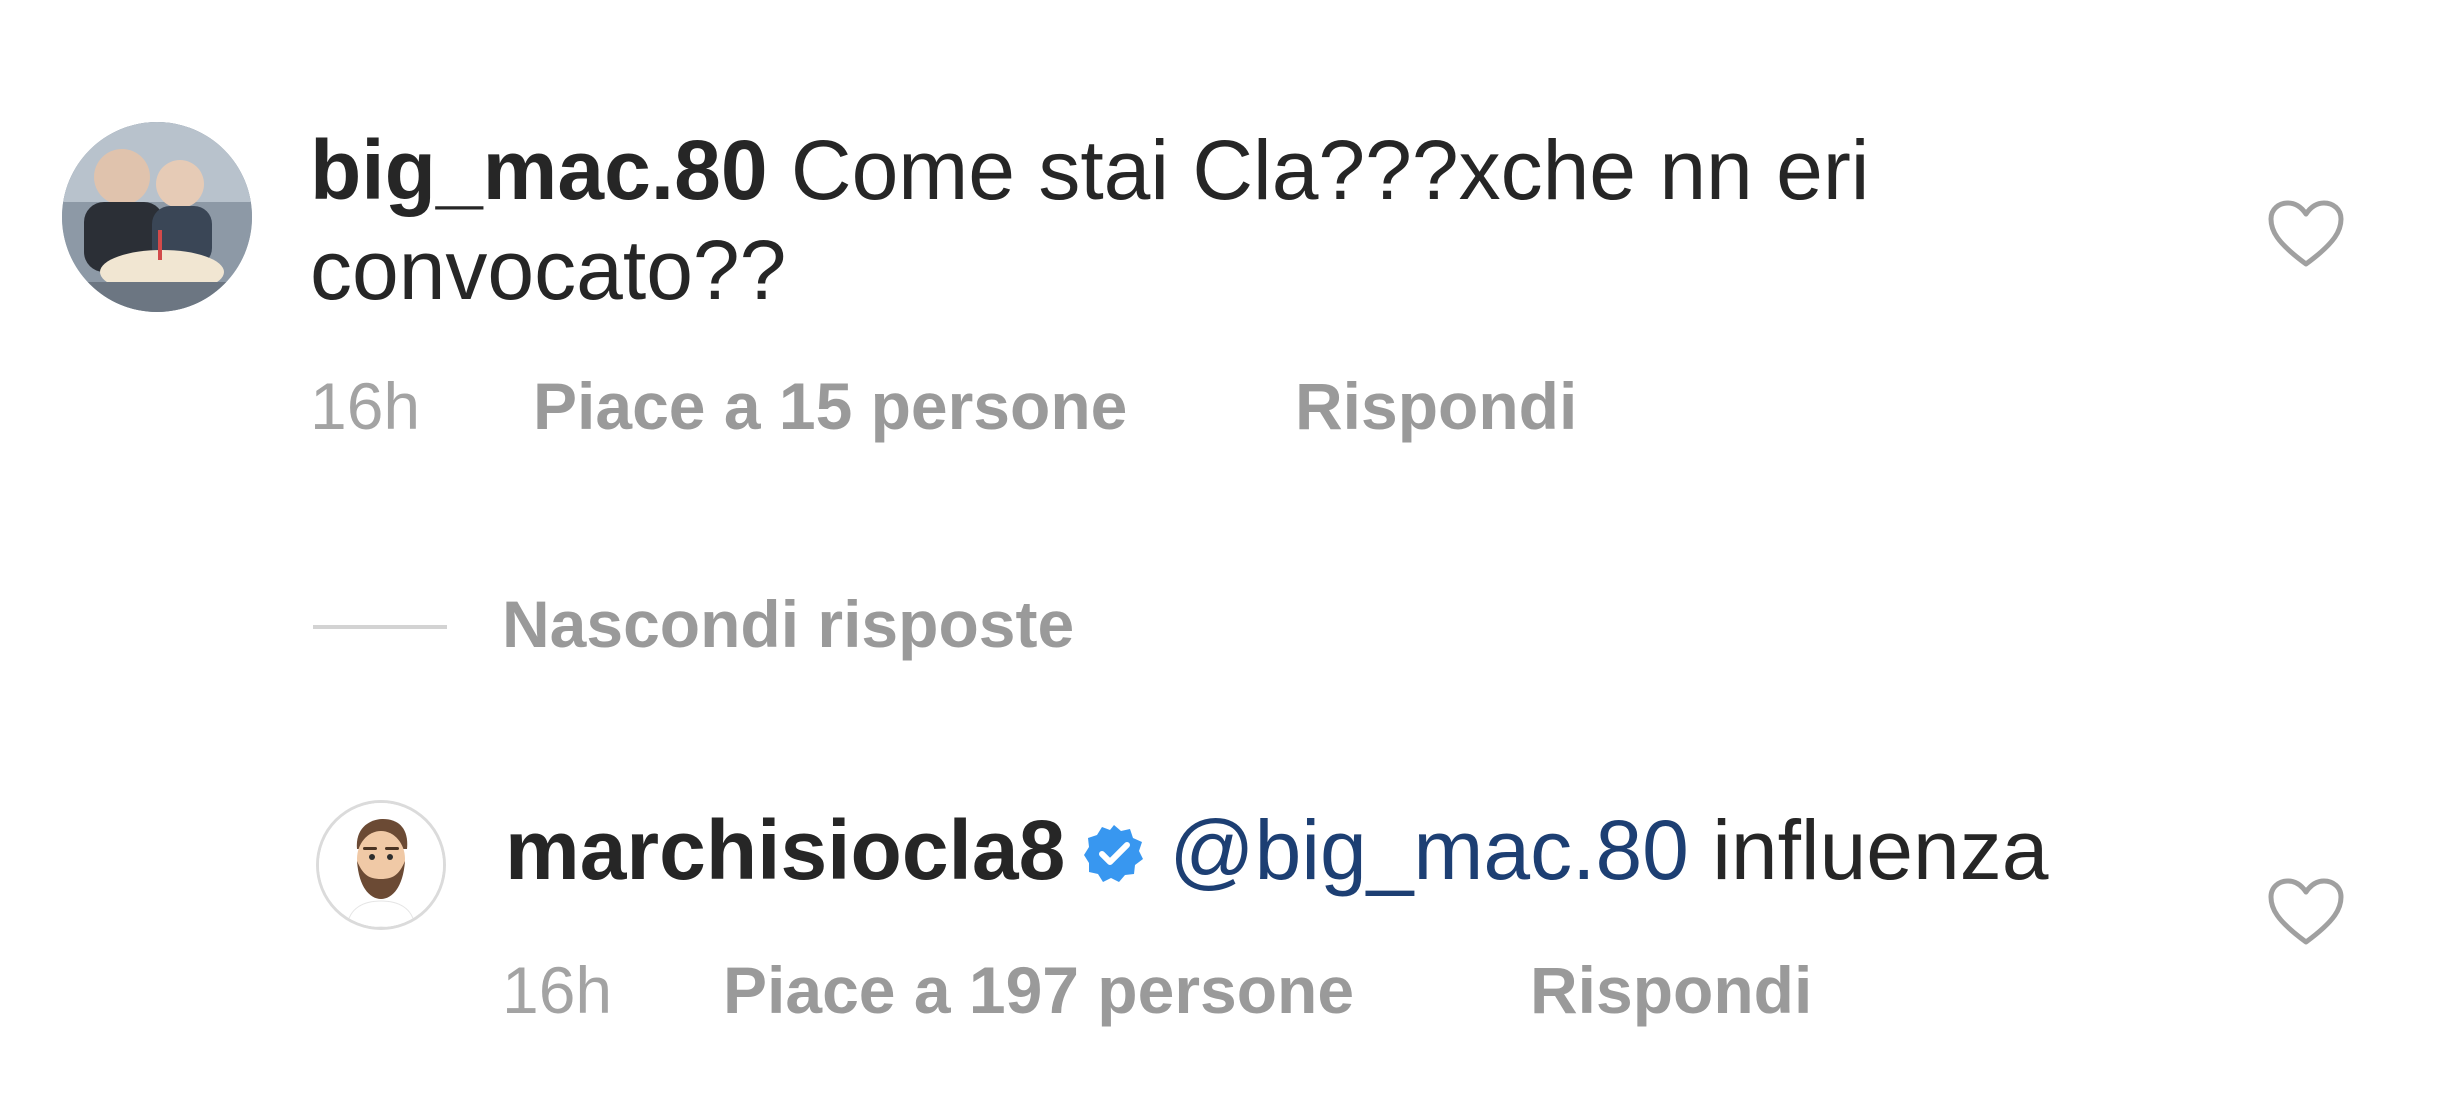 The image size is (2455, 1099). I want to click on comment-body: marchisiocla8 @big_mac.80 influenza, so click(1405, 850).